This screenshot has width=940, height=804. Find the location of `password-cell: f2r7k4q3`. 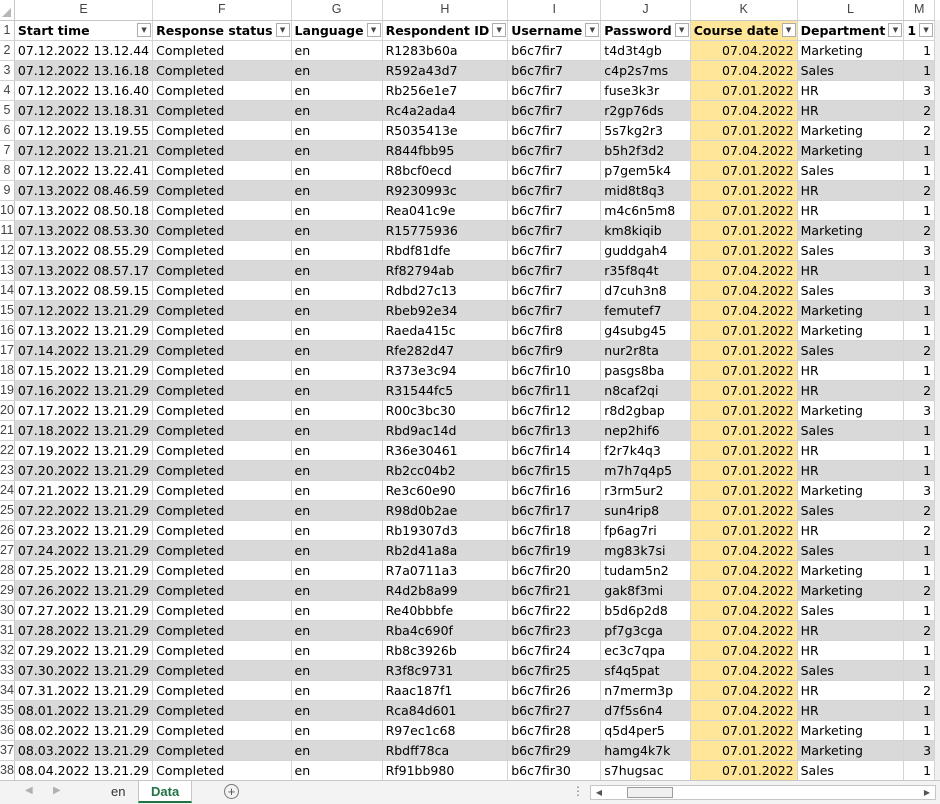

password-cell: f2r7k4q3 is located at coordinates (645, 450).